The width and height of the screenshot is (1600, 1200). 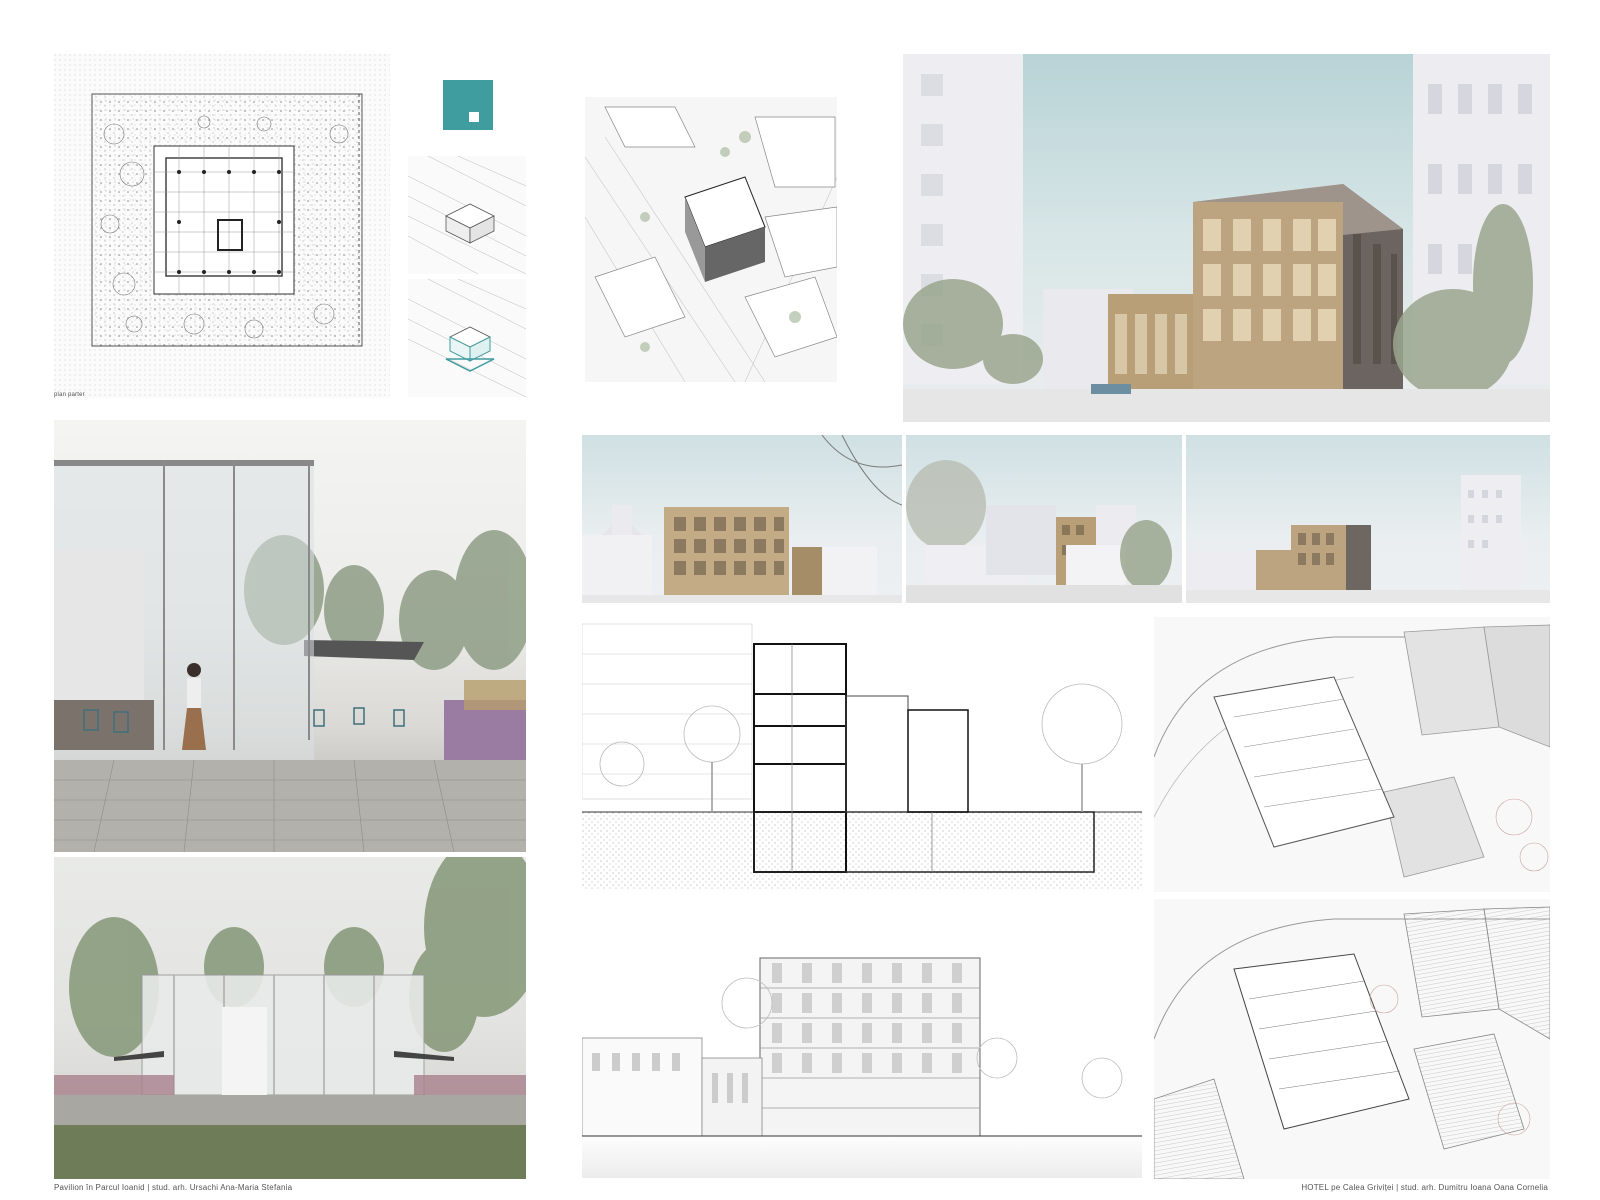 What do you see at coordinates (468, 105) in the screenshot?
I see `project-logo-icon` at bounding box center [468, 105].